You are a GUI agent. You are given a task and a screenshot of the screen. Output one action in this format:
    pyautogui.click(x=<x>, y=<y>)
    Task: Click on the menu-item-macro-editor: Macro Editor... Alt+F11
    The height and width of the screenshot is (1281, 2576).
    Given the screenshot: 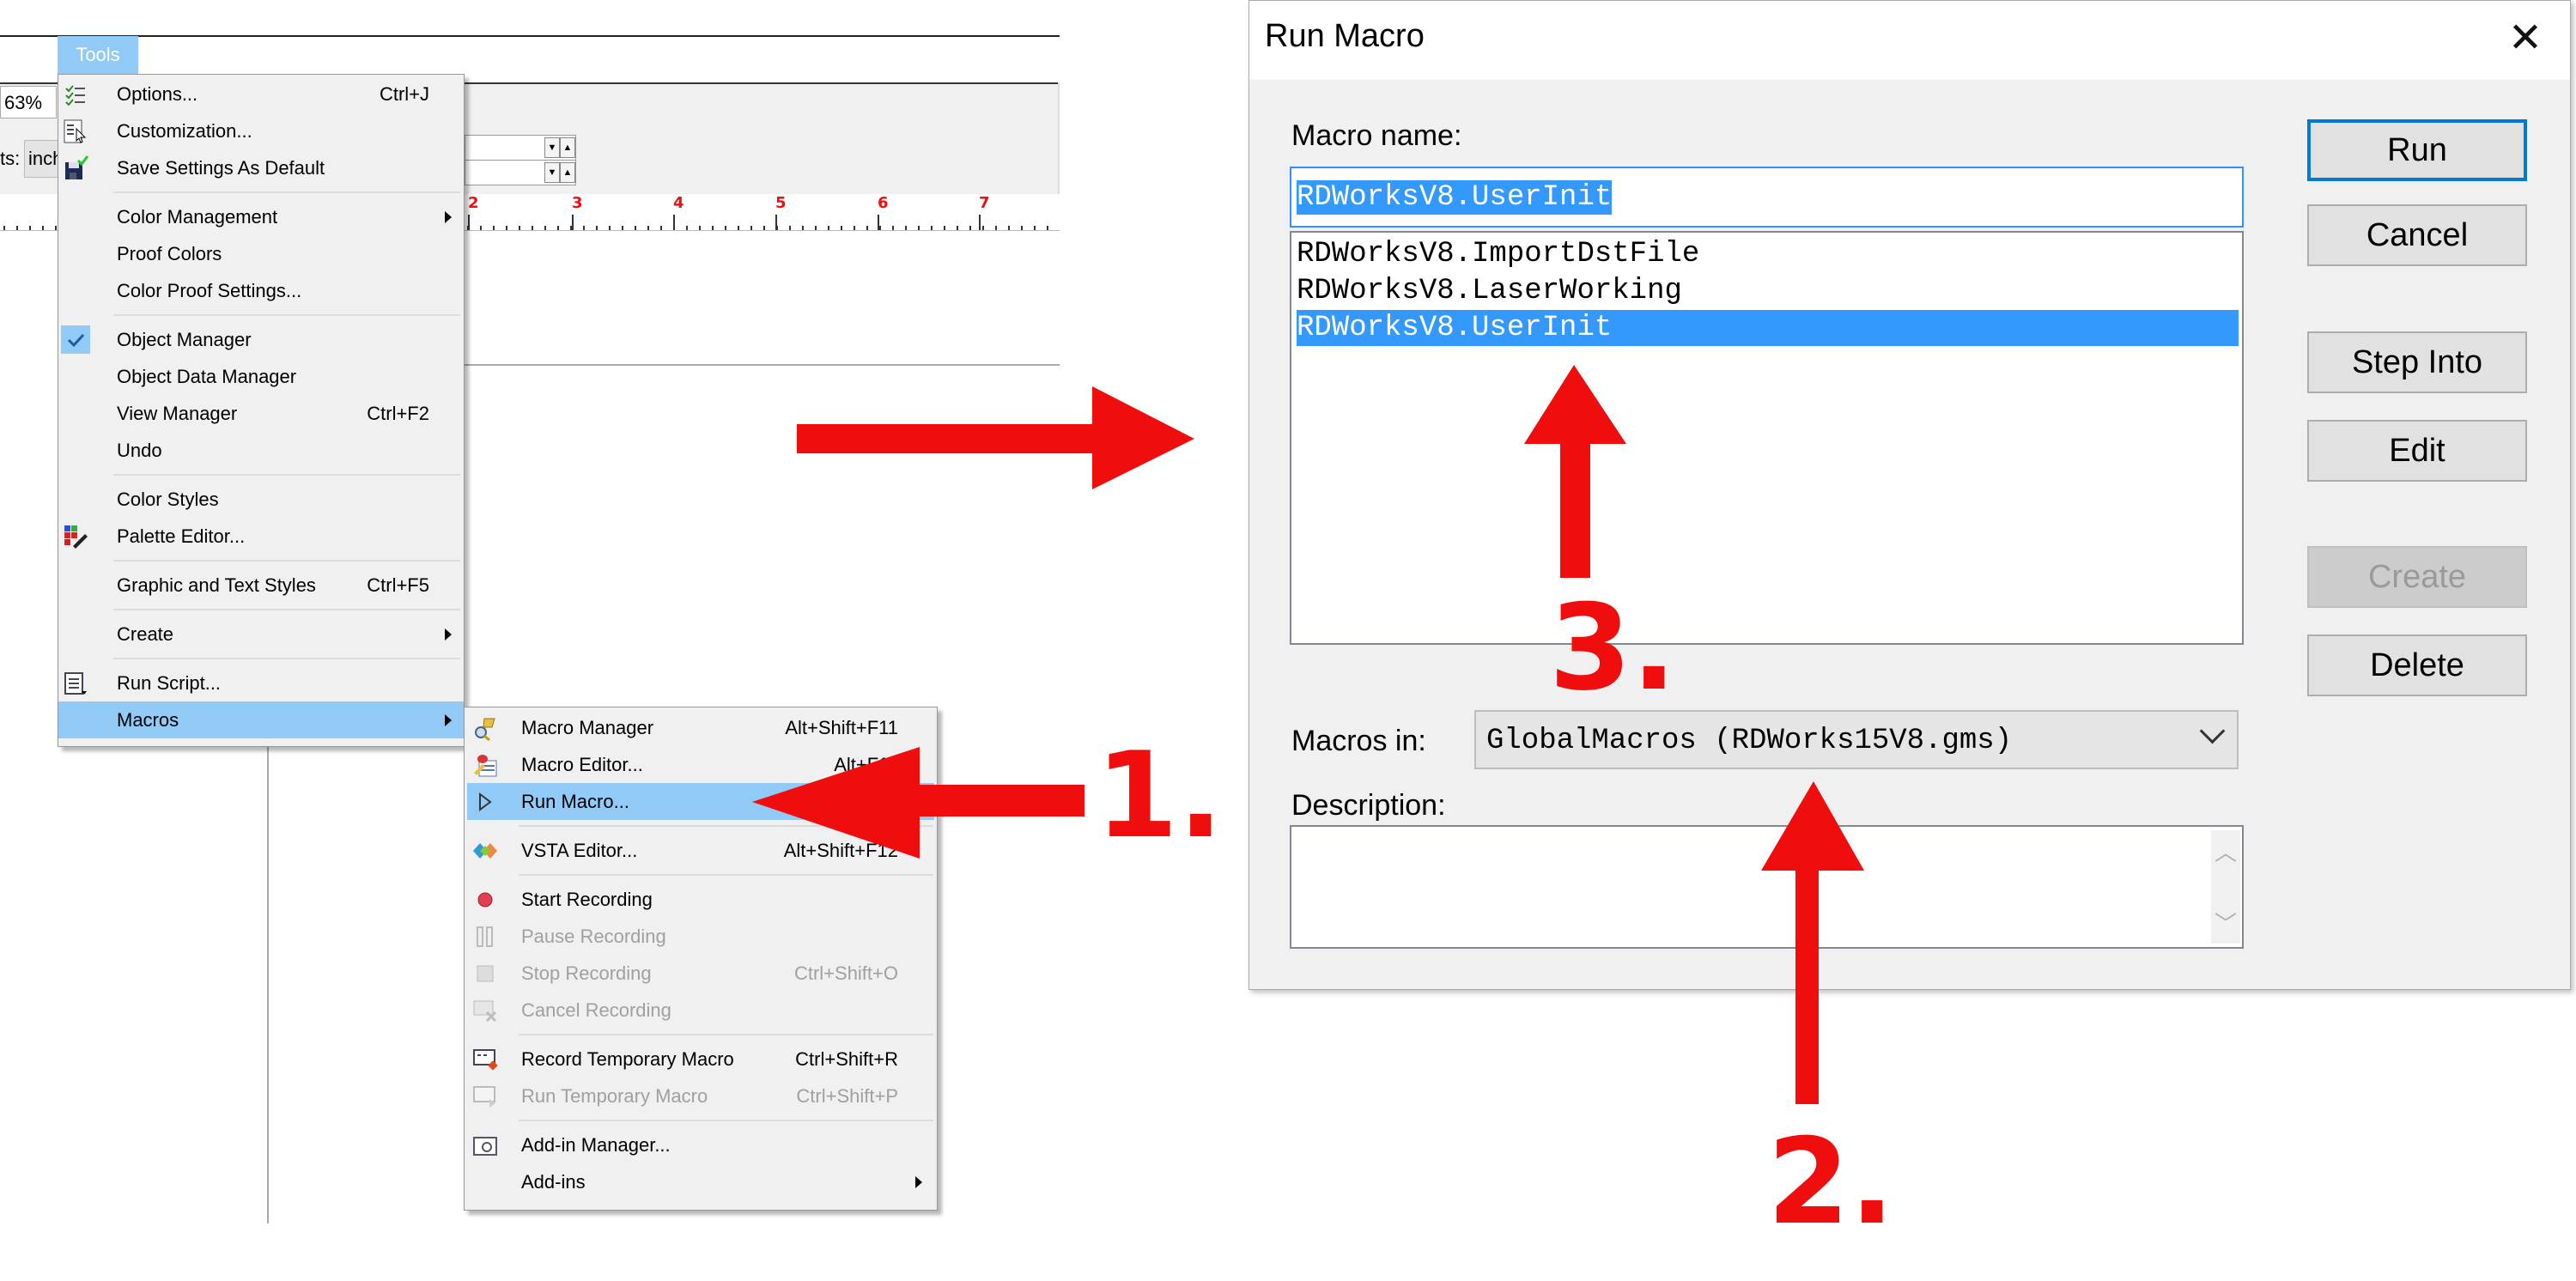 What is the action you would take?
    pyautogui.click(x=700, y=764)
    